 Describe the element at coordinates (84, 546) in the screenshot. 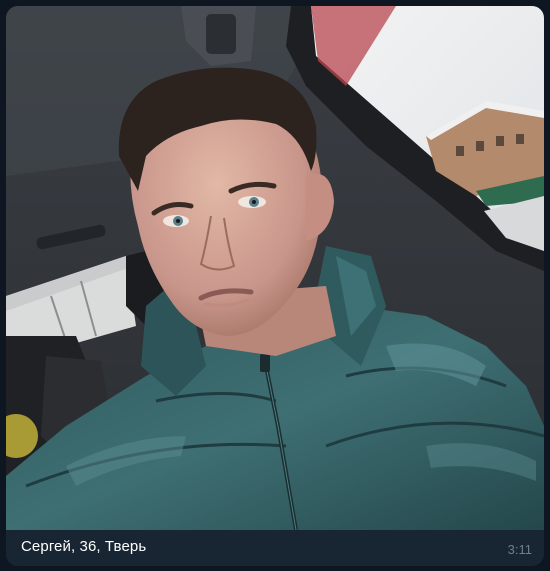

I see `message-caption: Сергей, 36, Тверь` at that location.